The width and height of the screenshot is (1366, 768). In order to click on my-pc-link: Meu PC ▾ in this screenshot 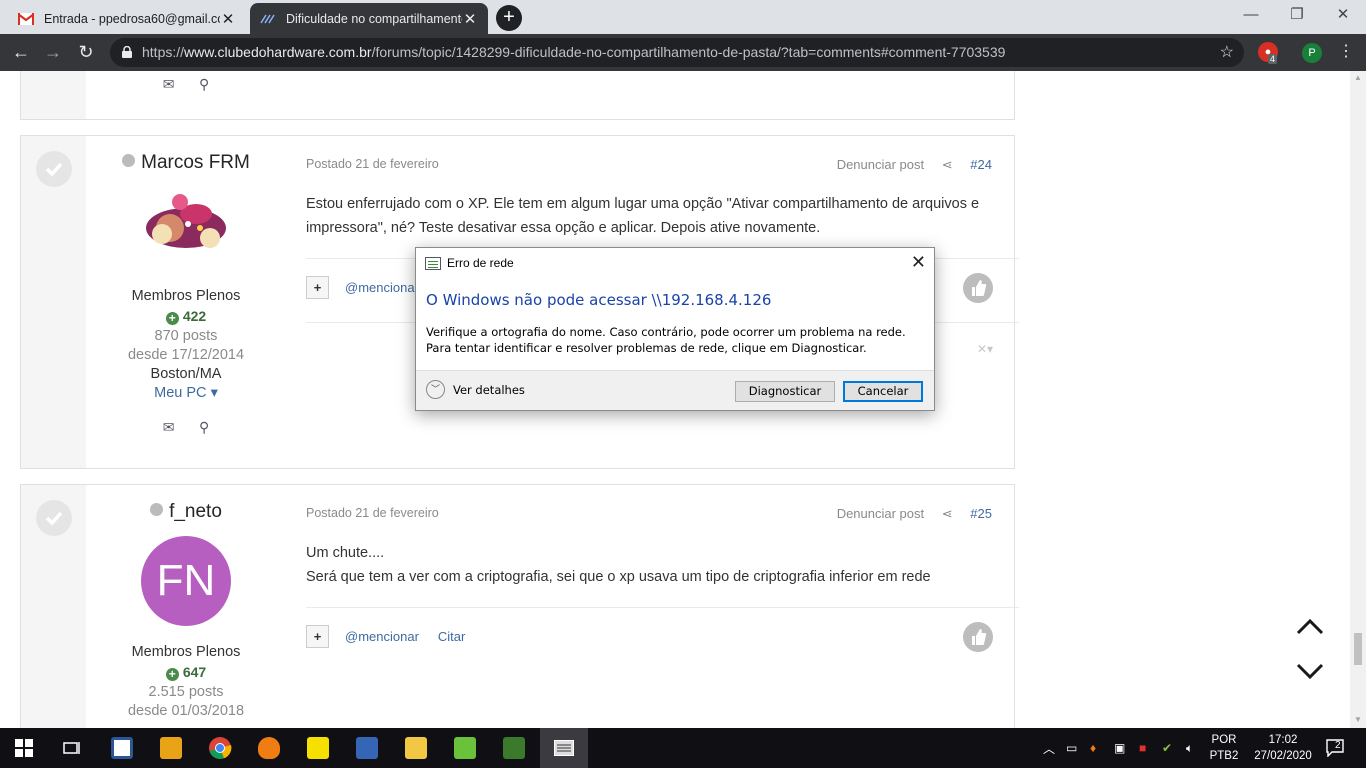, I will do `click(186, 393)`.